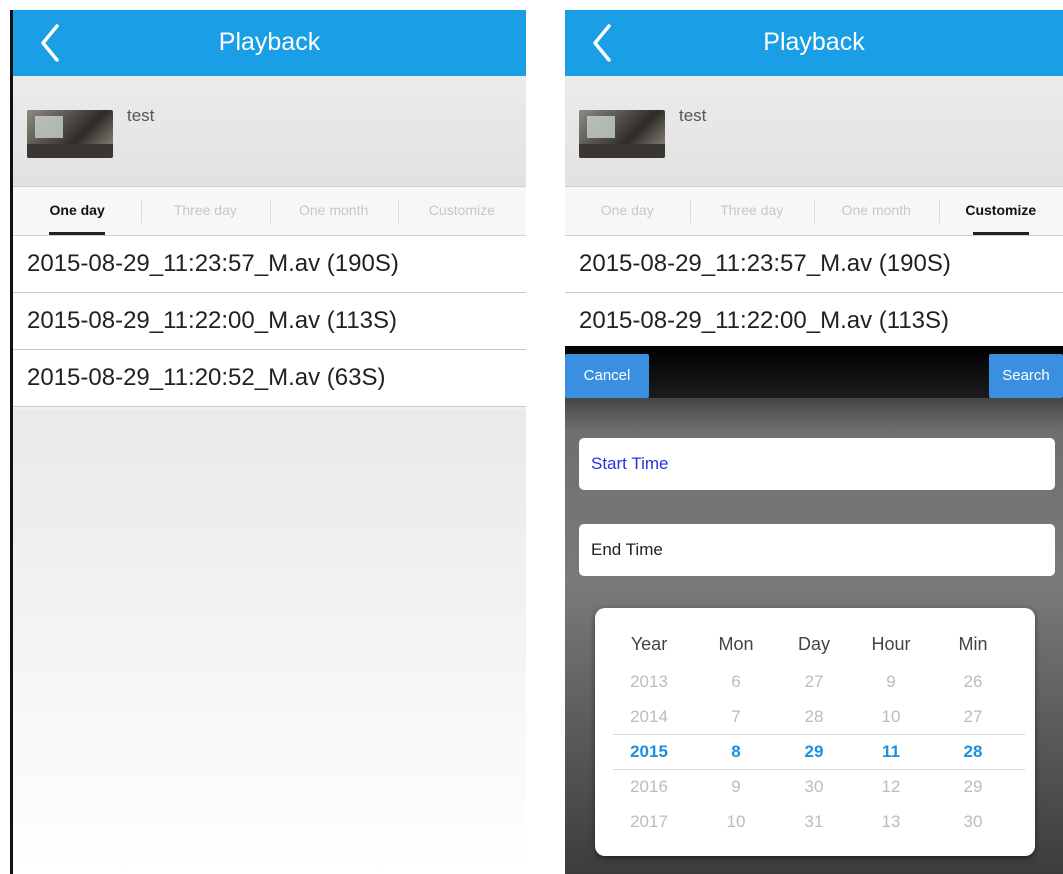 The height and width of the screenshot is (874, 1063). What do you see at coordinates (891, 751) in the screenshot?
I see `picker-value-selected: 11` at bounding box center [891, 751].